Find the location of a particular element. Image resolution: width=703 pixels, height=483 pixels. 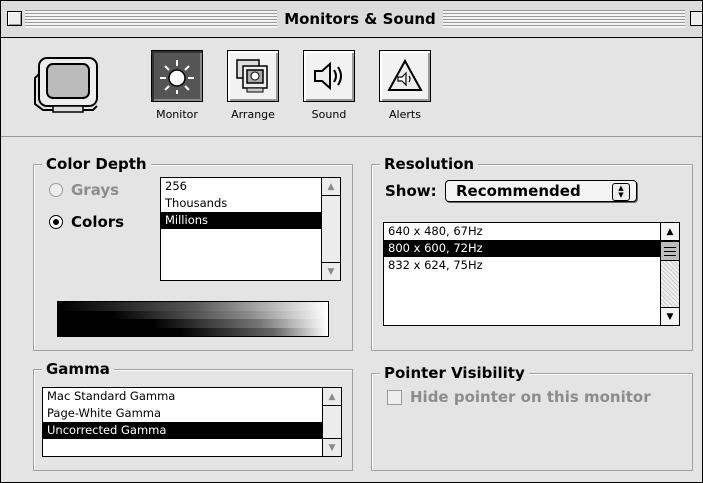

list-item: 256 is located at coordinates (250, 186).